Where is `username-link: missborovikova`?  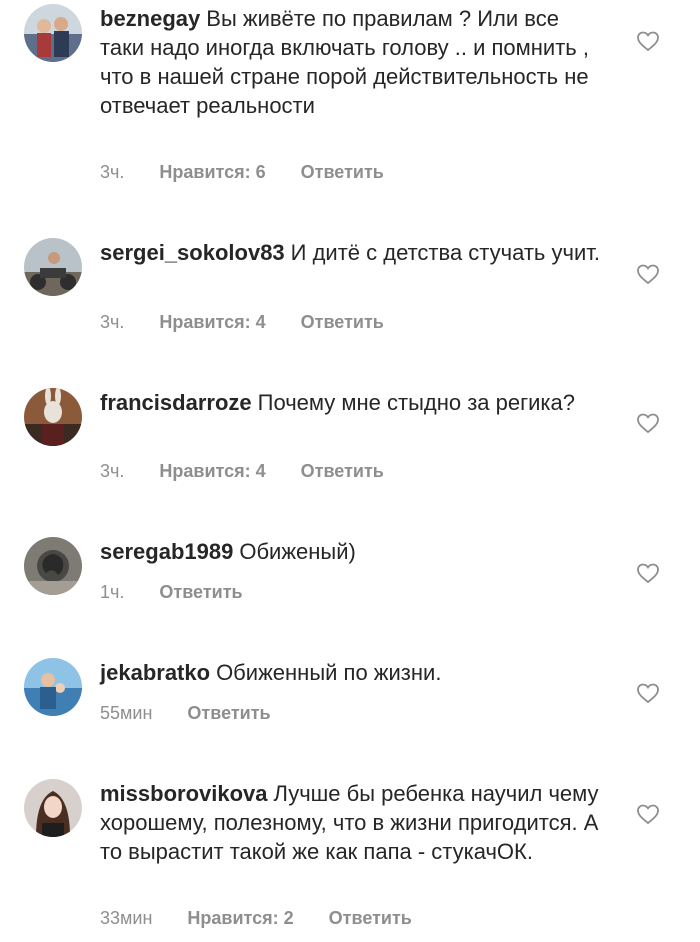 username-link: missborovikova is located at coordinates (184, 793).